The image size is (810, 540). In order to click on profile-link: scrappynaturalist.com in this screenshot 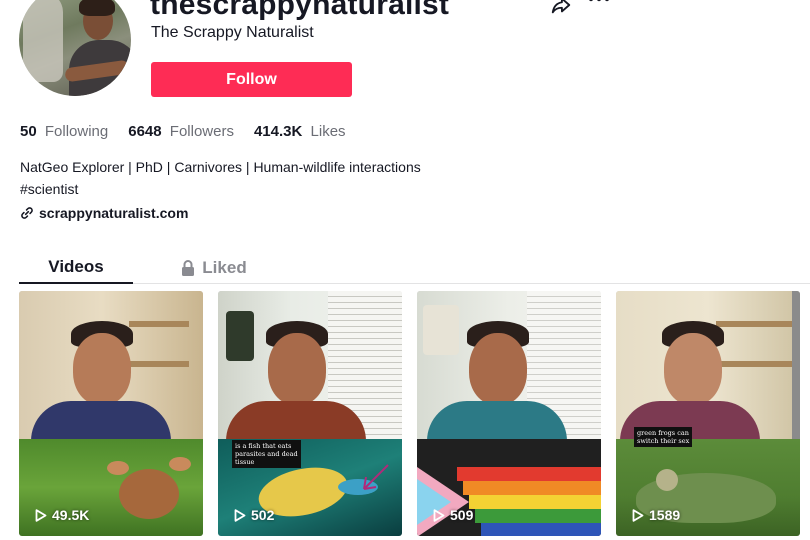, I will do `click(104, 213)`.